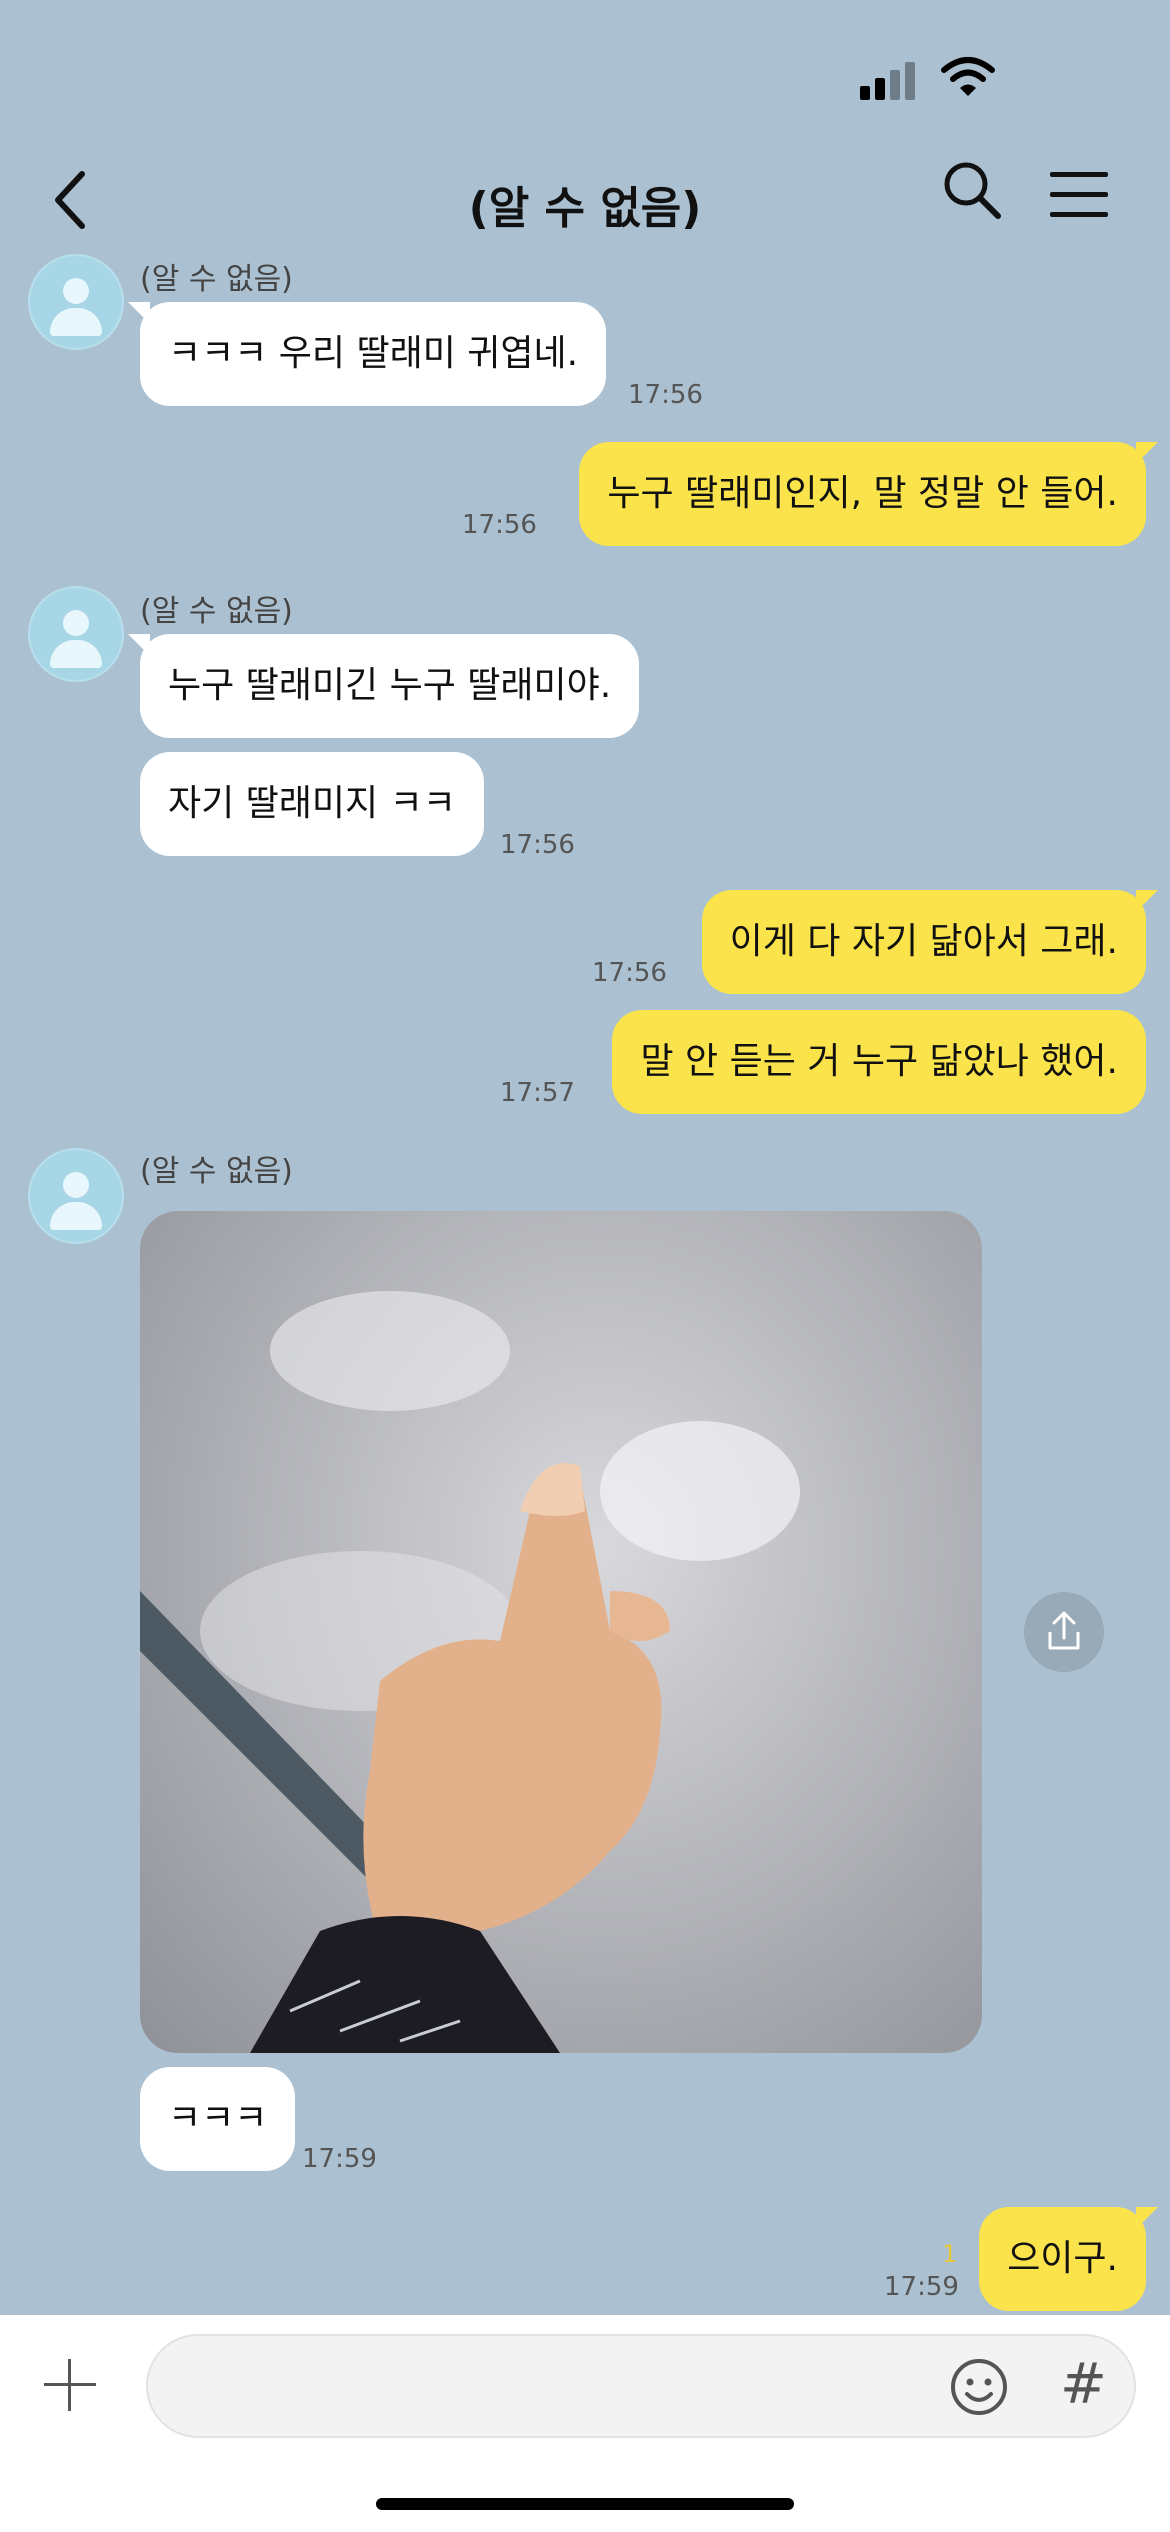  Describe the element at coordinates (530, 2389) in the screenshot. I see `message-input` at that location.